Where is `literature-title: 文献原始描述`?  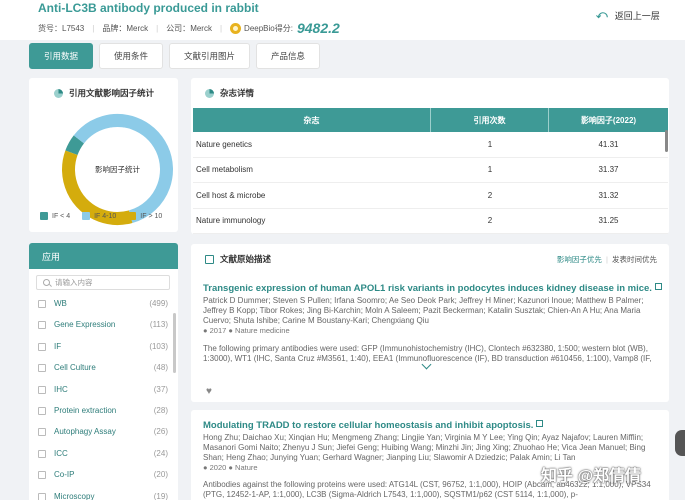 literature-title: 文献原始描述 is located at coordinates (238, 259).